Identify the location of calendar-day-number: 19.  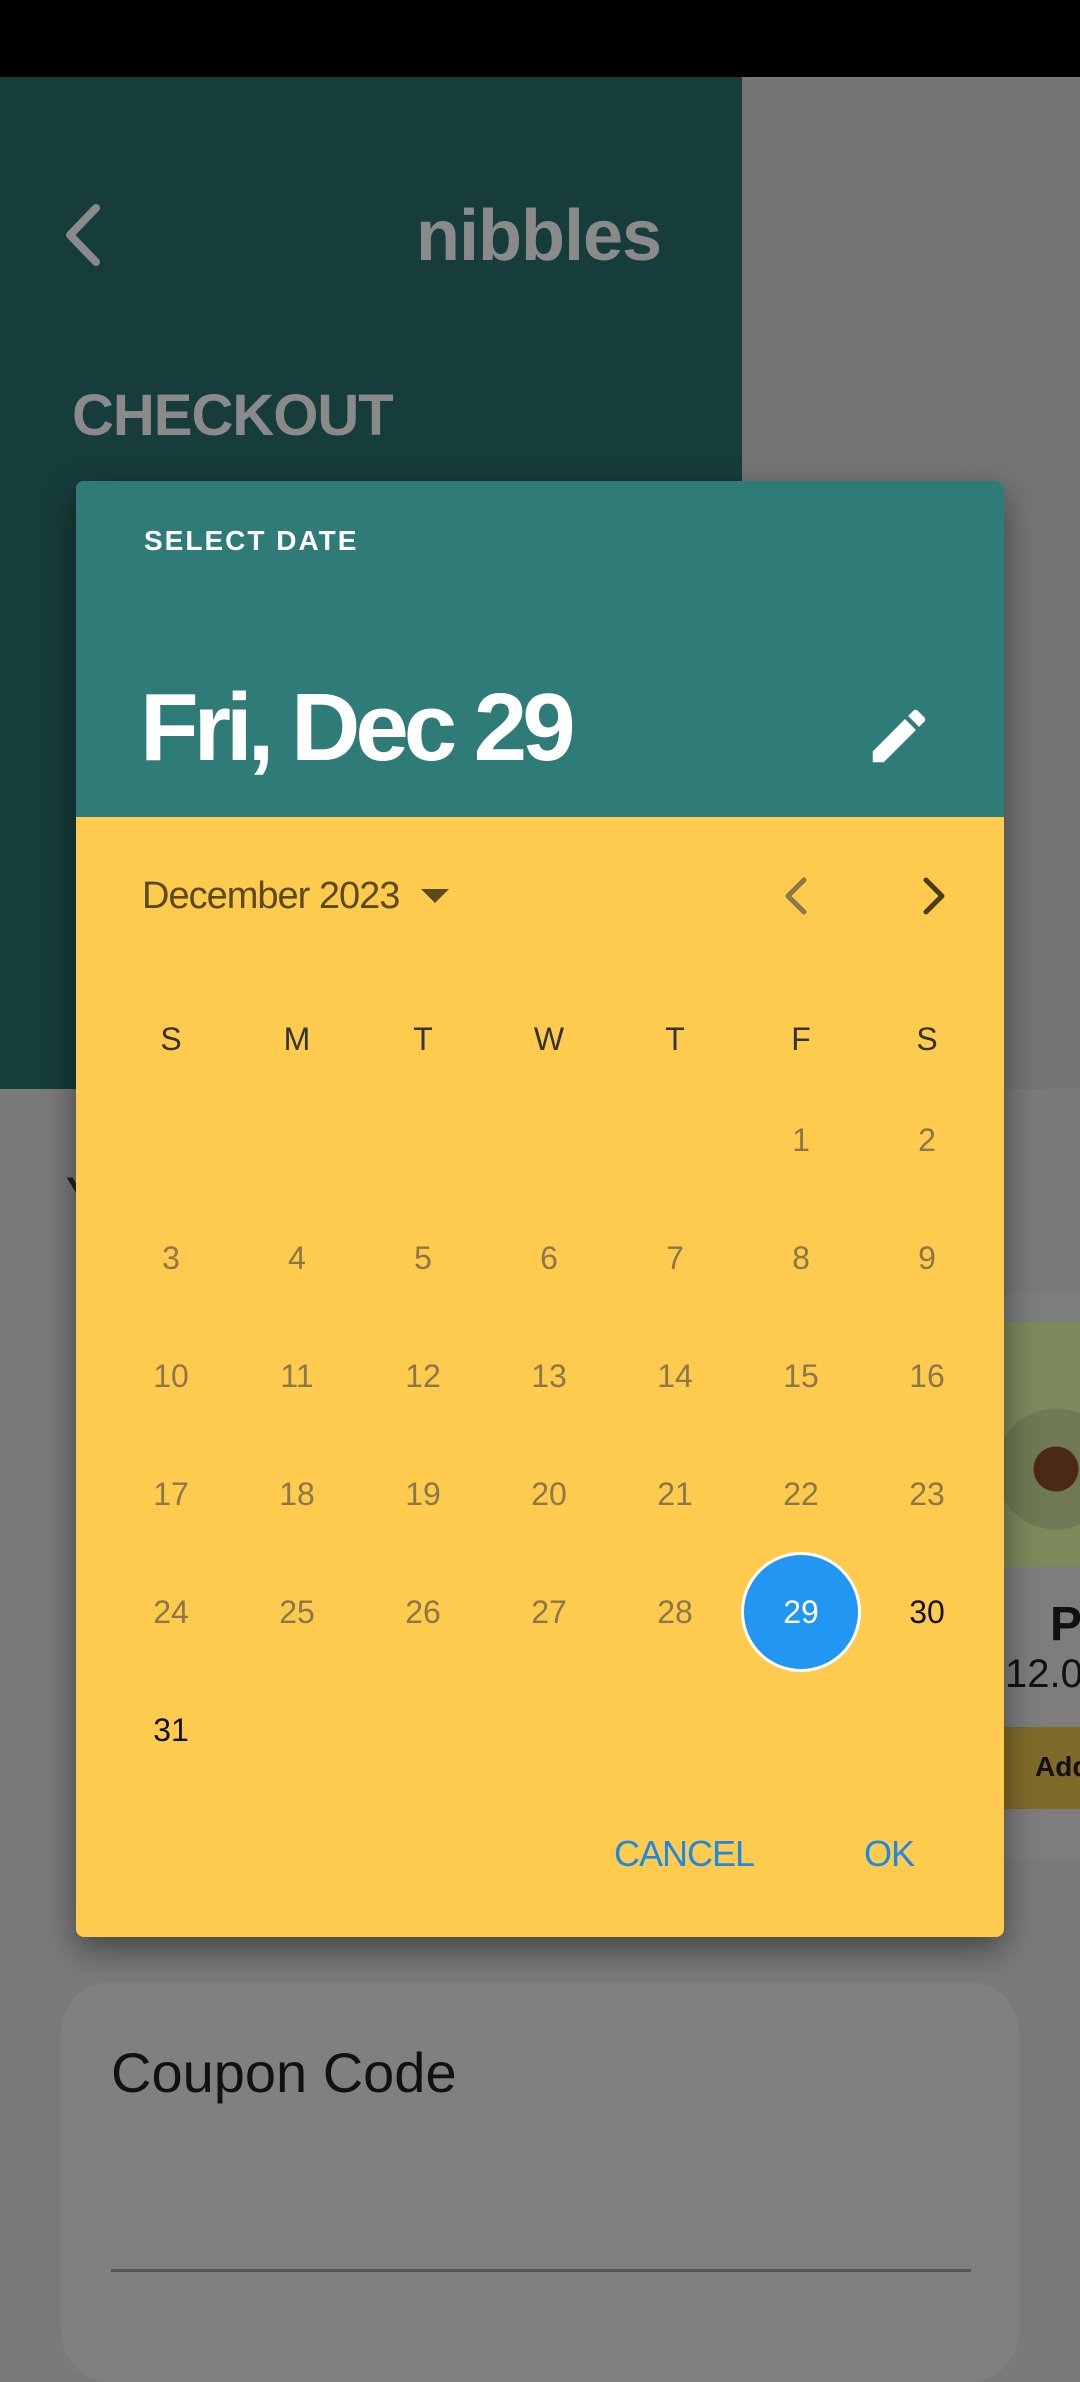
(423, 1494).